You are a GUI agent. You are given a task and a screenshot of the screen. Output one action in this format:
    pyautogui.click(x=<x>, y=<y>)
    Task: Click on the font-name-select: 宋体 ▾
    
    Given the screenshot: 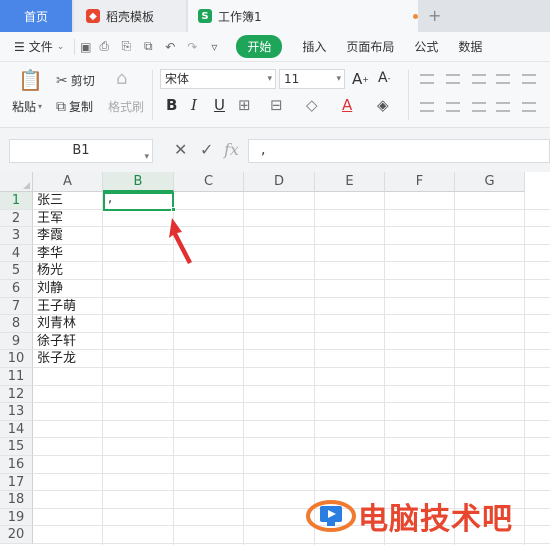 What is the action you would take?
    pyautogui.click(x=218, y=79)
    